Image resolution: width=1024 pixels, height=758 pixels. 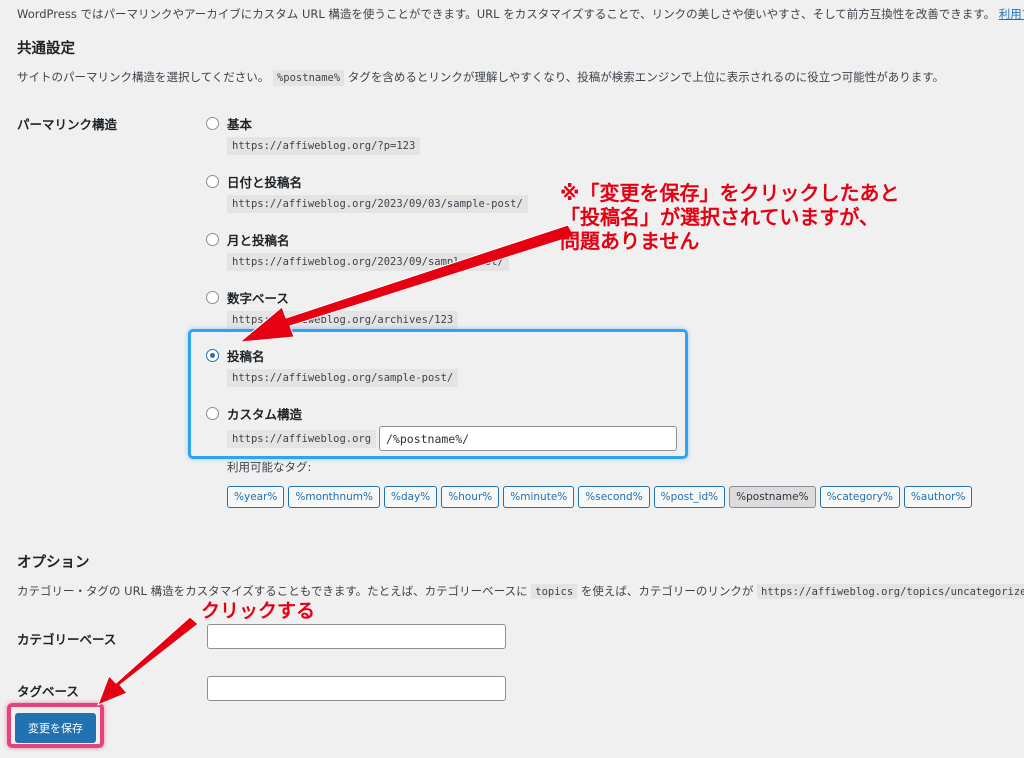 What do you see at coordinates (406, 283) in the screenshot?
I see `arrow-to-post-name` at bounding box center [406, 283].